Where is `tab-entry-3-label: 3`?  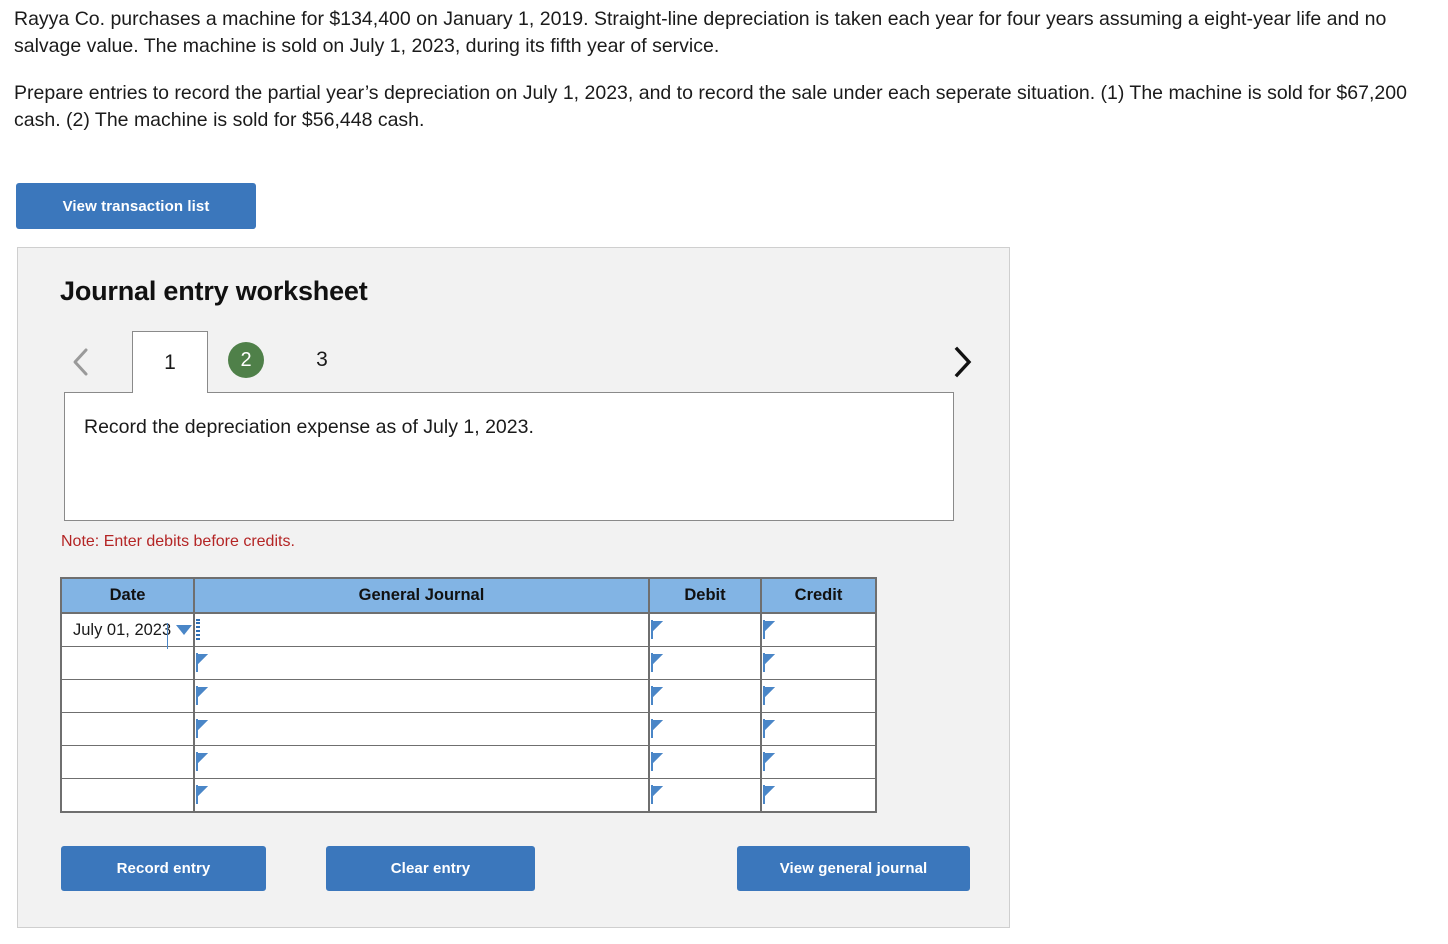
tab-entry-3-label: 3 is located at coordinates (322, 359).